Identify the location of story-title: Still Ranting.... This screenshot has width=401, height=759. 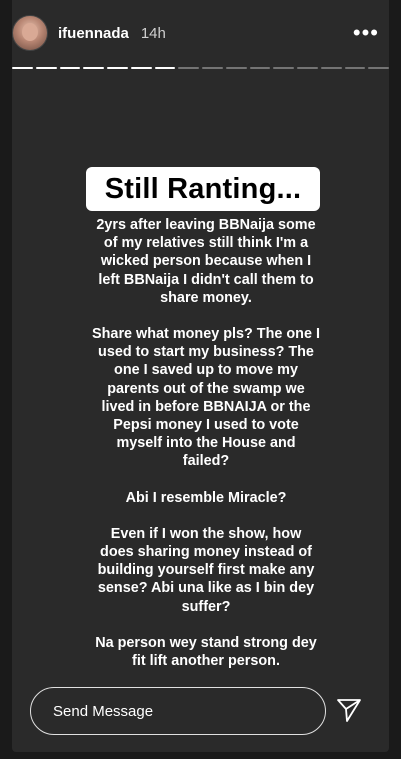
(203, 188).